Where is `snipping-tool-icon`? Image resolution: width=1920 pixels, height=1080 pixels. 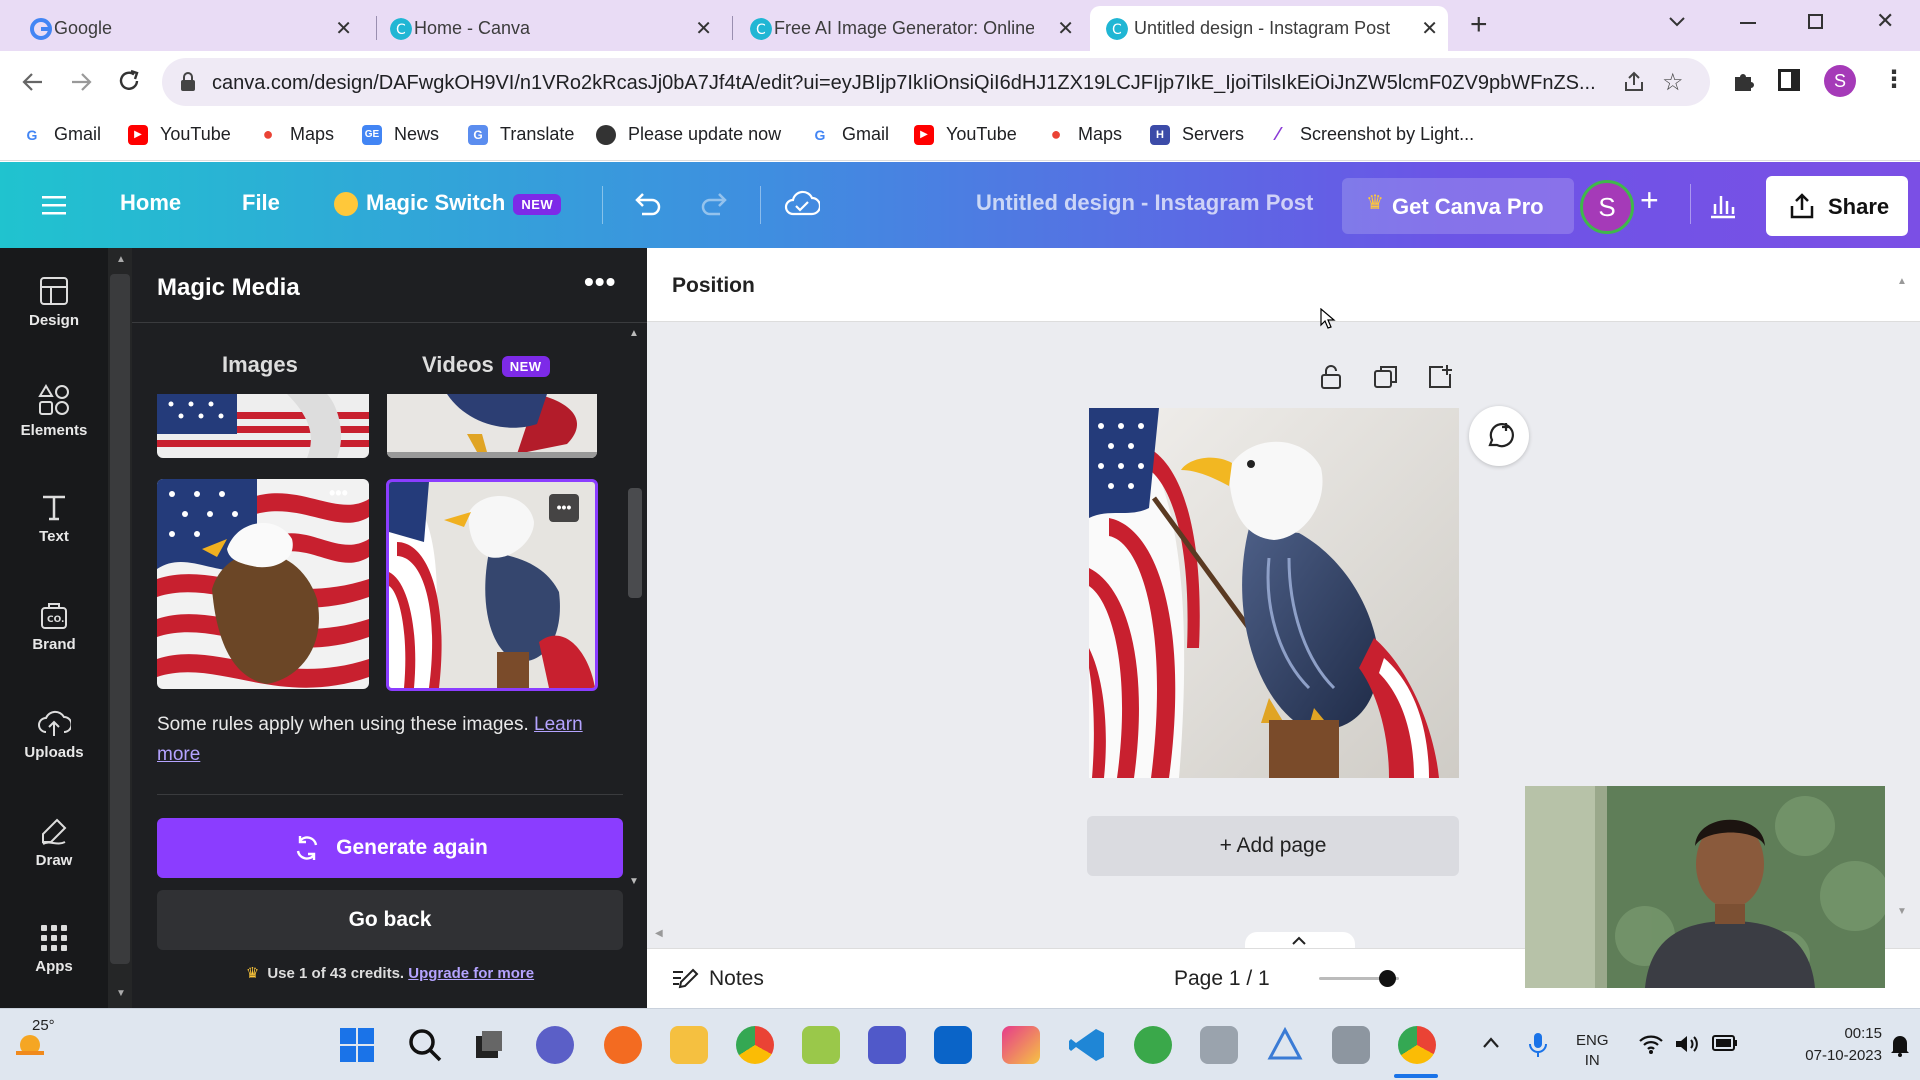 snipping-tool-icon is located at coordinates (821, 1045).